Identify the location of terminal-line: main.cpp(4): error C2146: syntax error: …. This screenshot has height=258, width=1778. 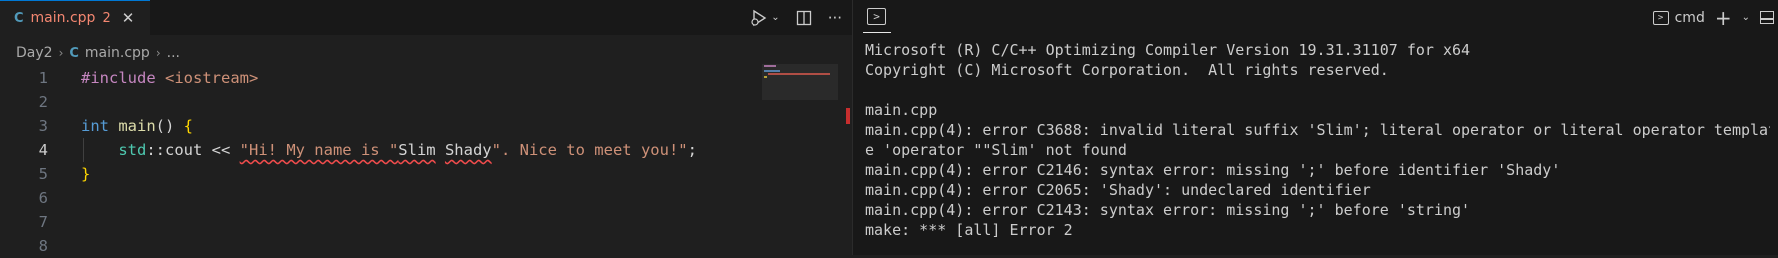
(1213, 170).